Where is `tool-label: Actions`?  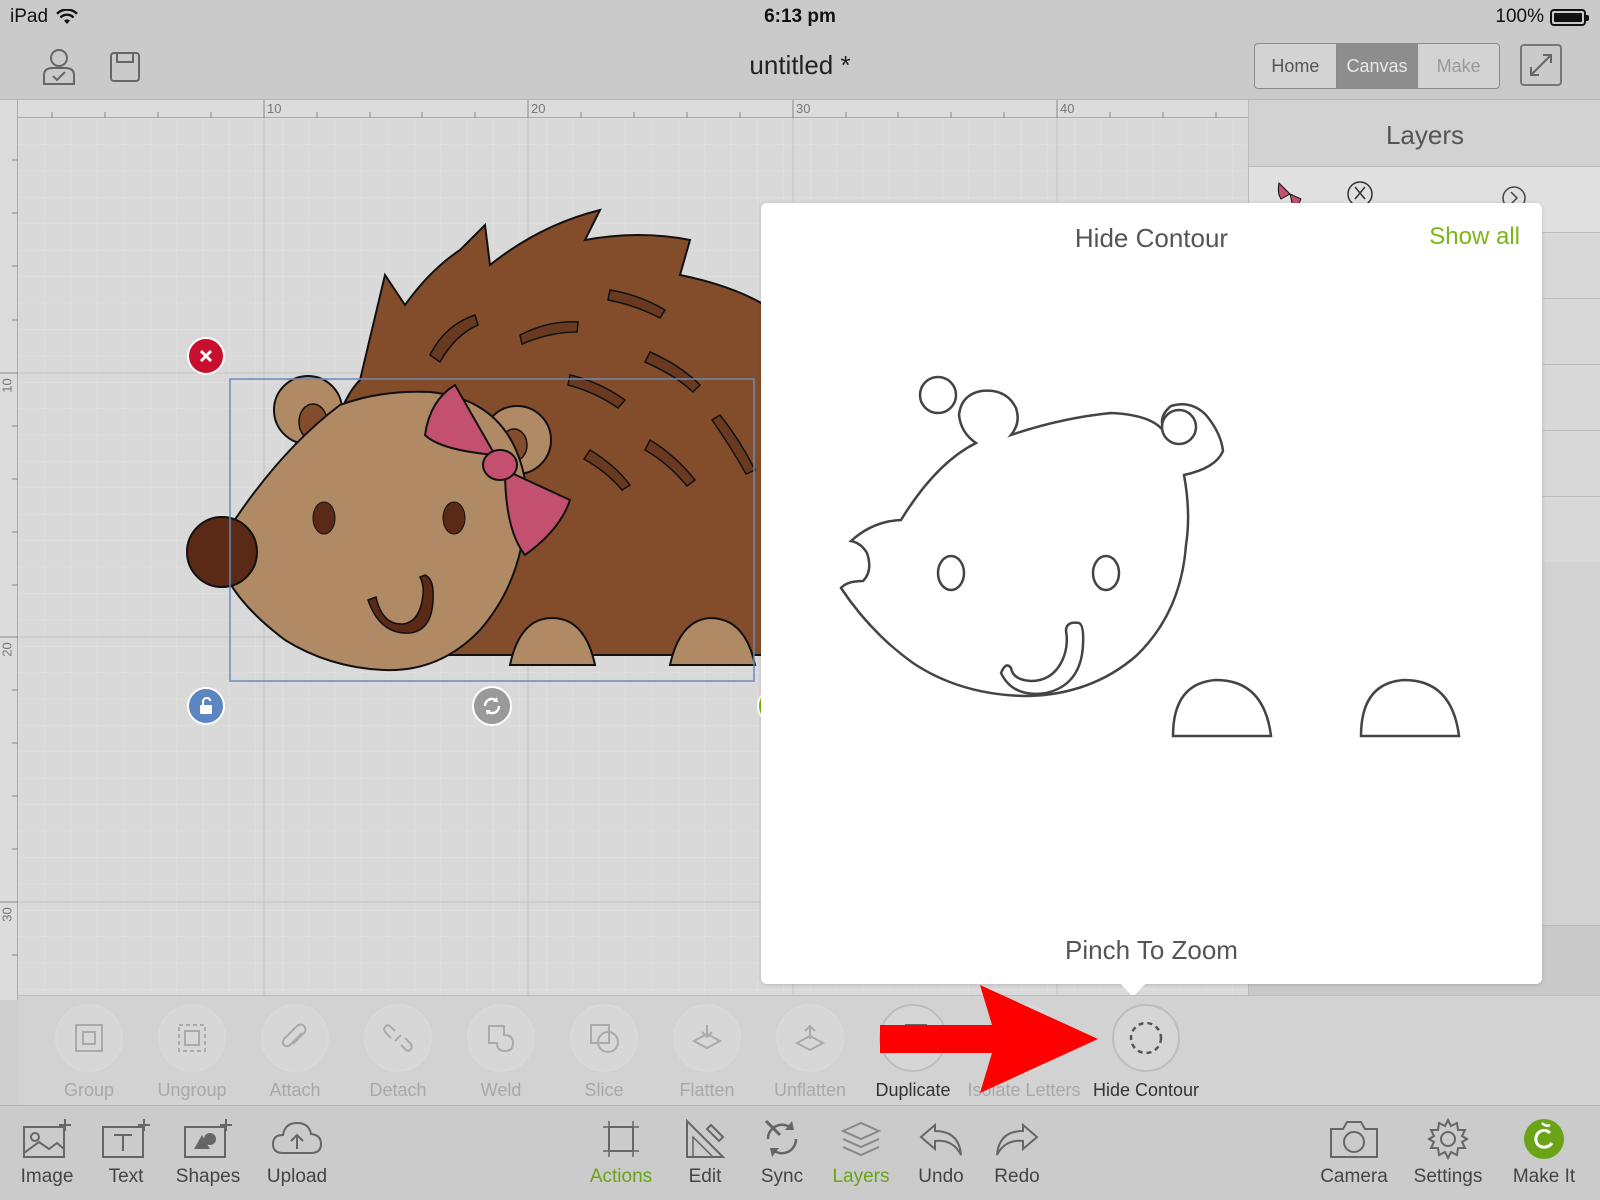
tool-label: Actions is located at coordinates (621, 1176).